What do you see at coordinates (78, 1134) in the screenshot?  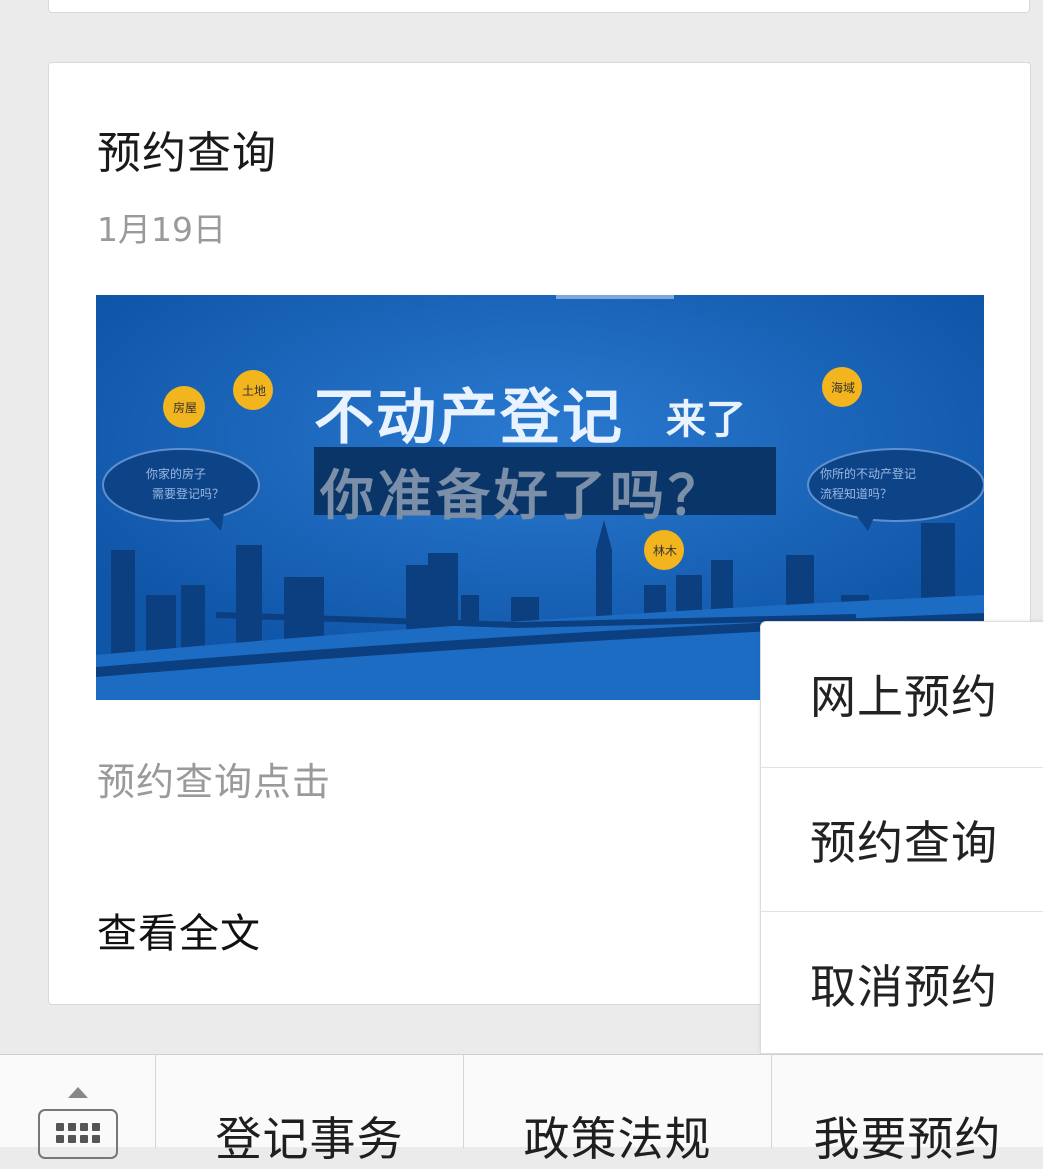 I see `keyboard-icon` at bounding box center [78, 1134].